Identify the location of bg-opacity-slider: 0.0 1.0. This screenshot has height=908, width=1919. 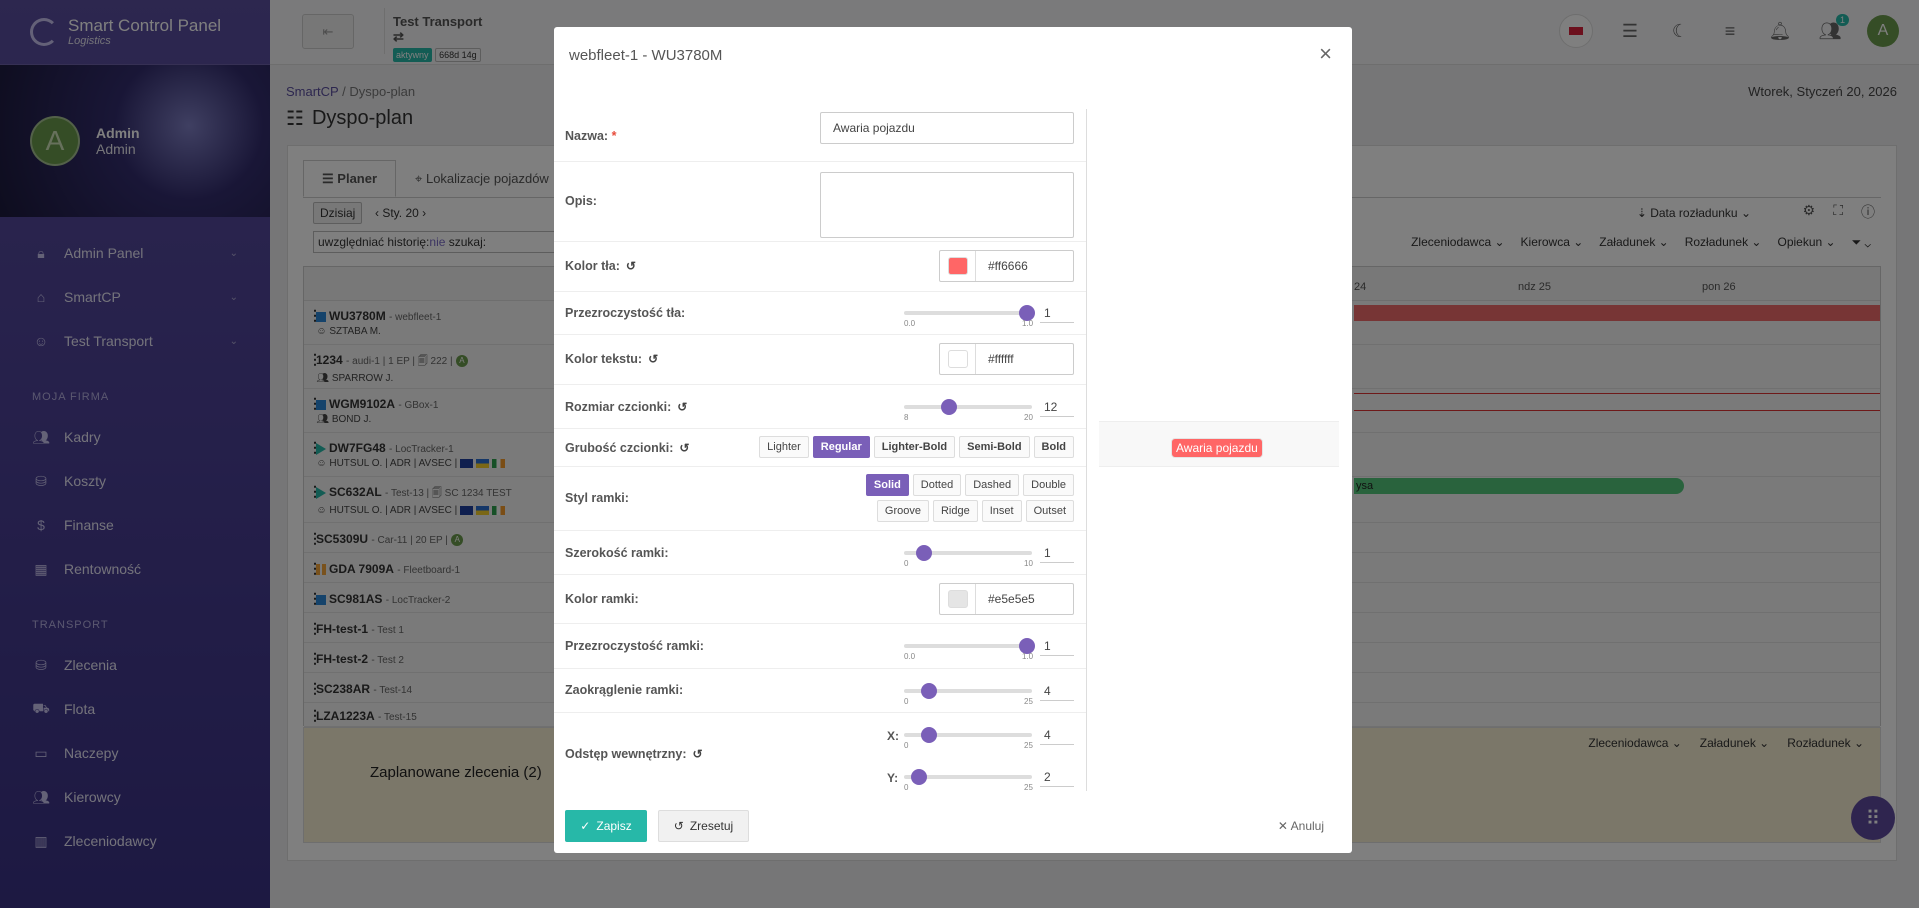
(969, 316).